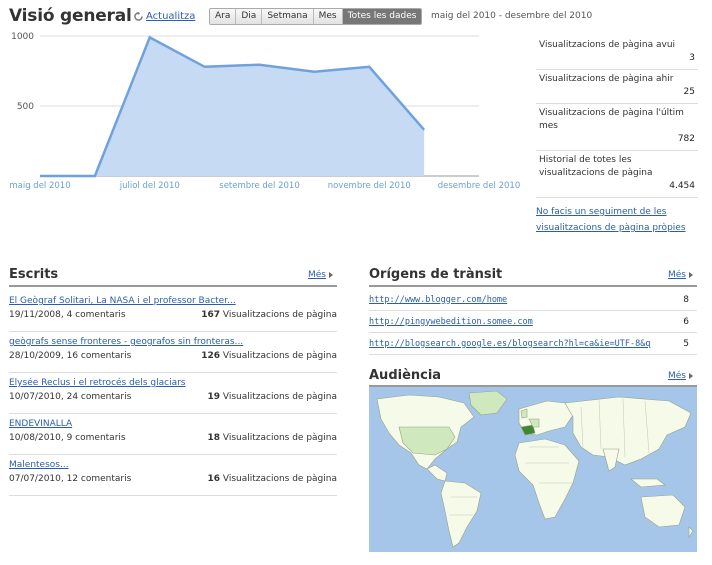 The height and width of the screenshot is (565, 712). I want to click on central-america, so click(437, 473).